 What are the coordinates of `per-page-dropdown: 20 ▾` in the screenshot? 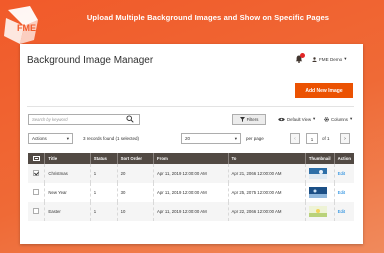 It's located at (211, 138).